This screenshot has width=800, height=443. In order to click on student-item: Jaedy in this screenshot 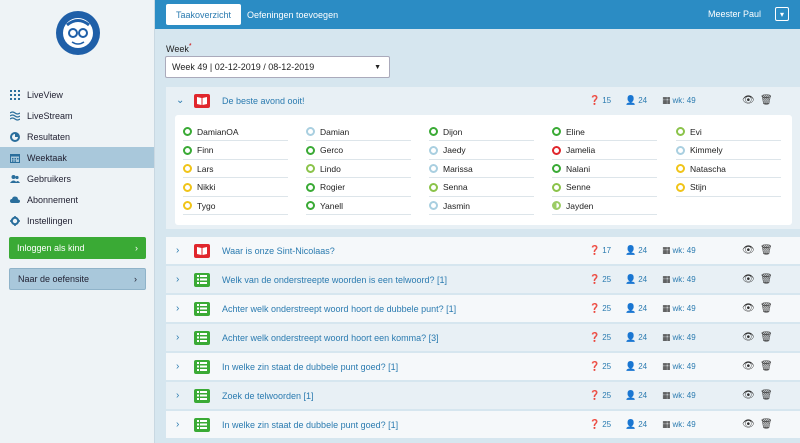, I will do `click(481, 151)`.